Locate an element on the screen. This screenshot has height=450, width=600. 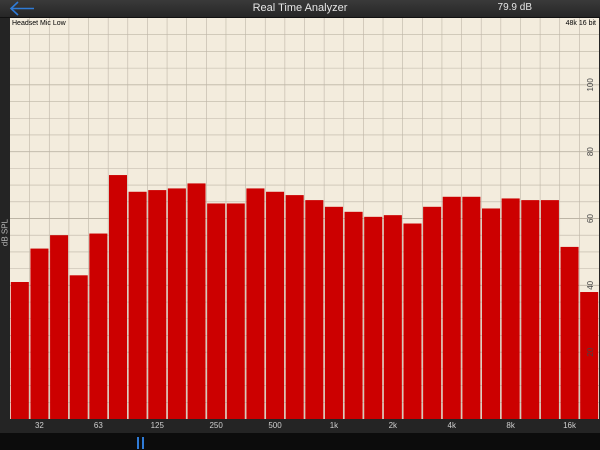
pause-icon-left is located at coordinates (138, 443).